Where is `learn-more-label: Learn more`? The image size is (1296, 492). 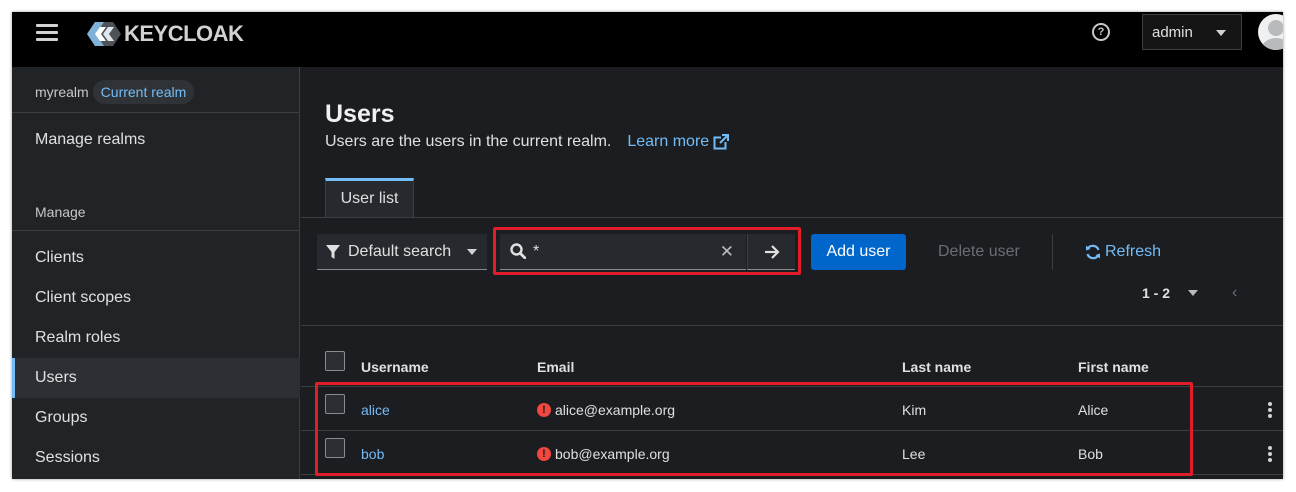
learn-more-label: Learn more is located at coordinates (668, 141).